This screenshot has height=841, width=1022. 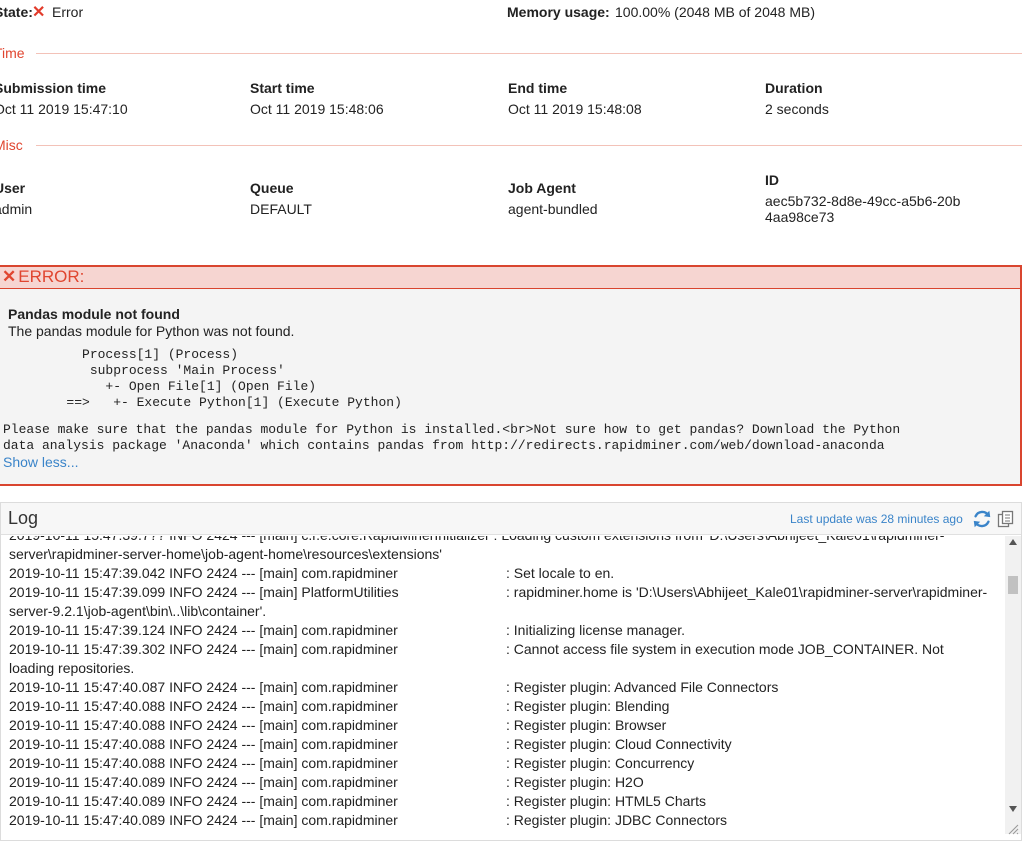 I want to click on log-title: Log, so click(x=23, y=518).